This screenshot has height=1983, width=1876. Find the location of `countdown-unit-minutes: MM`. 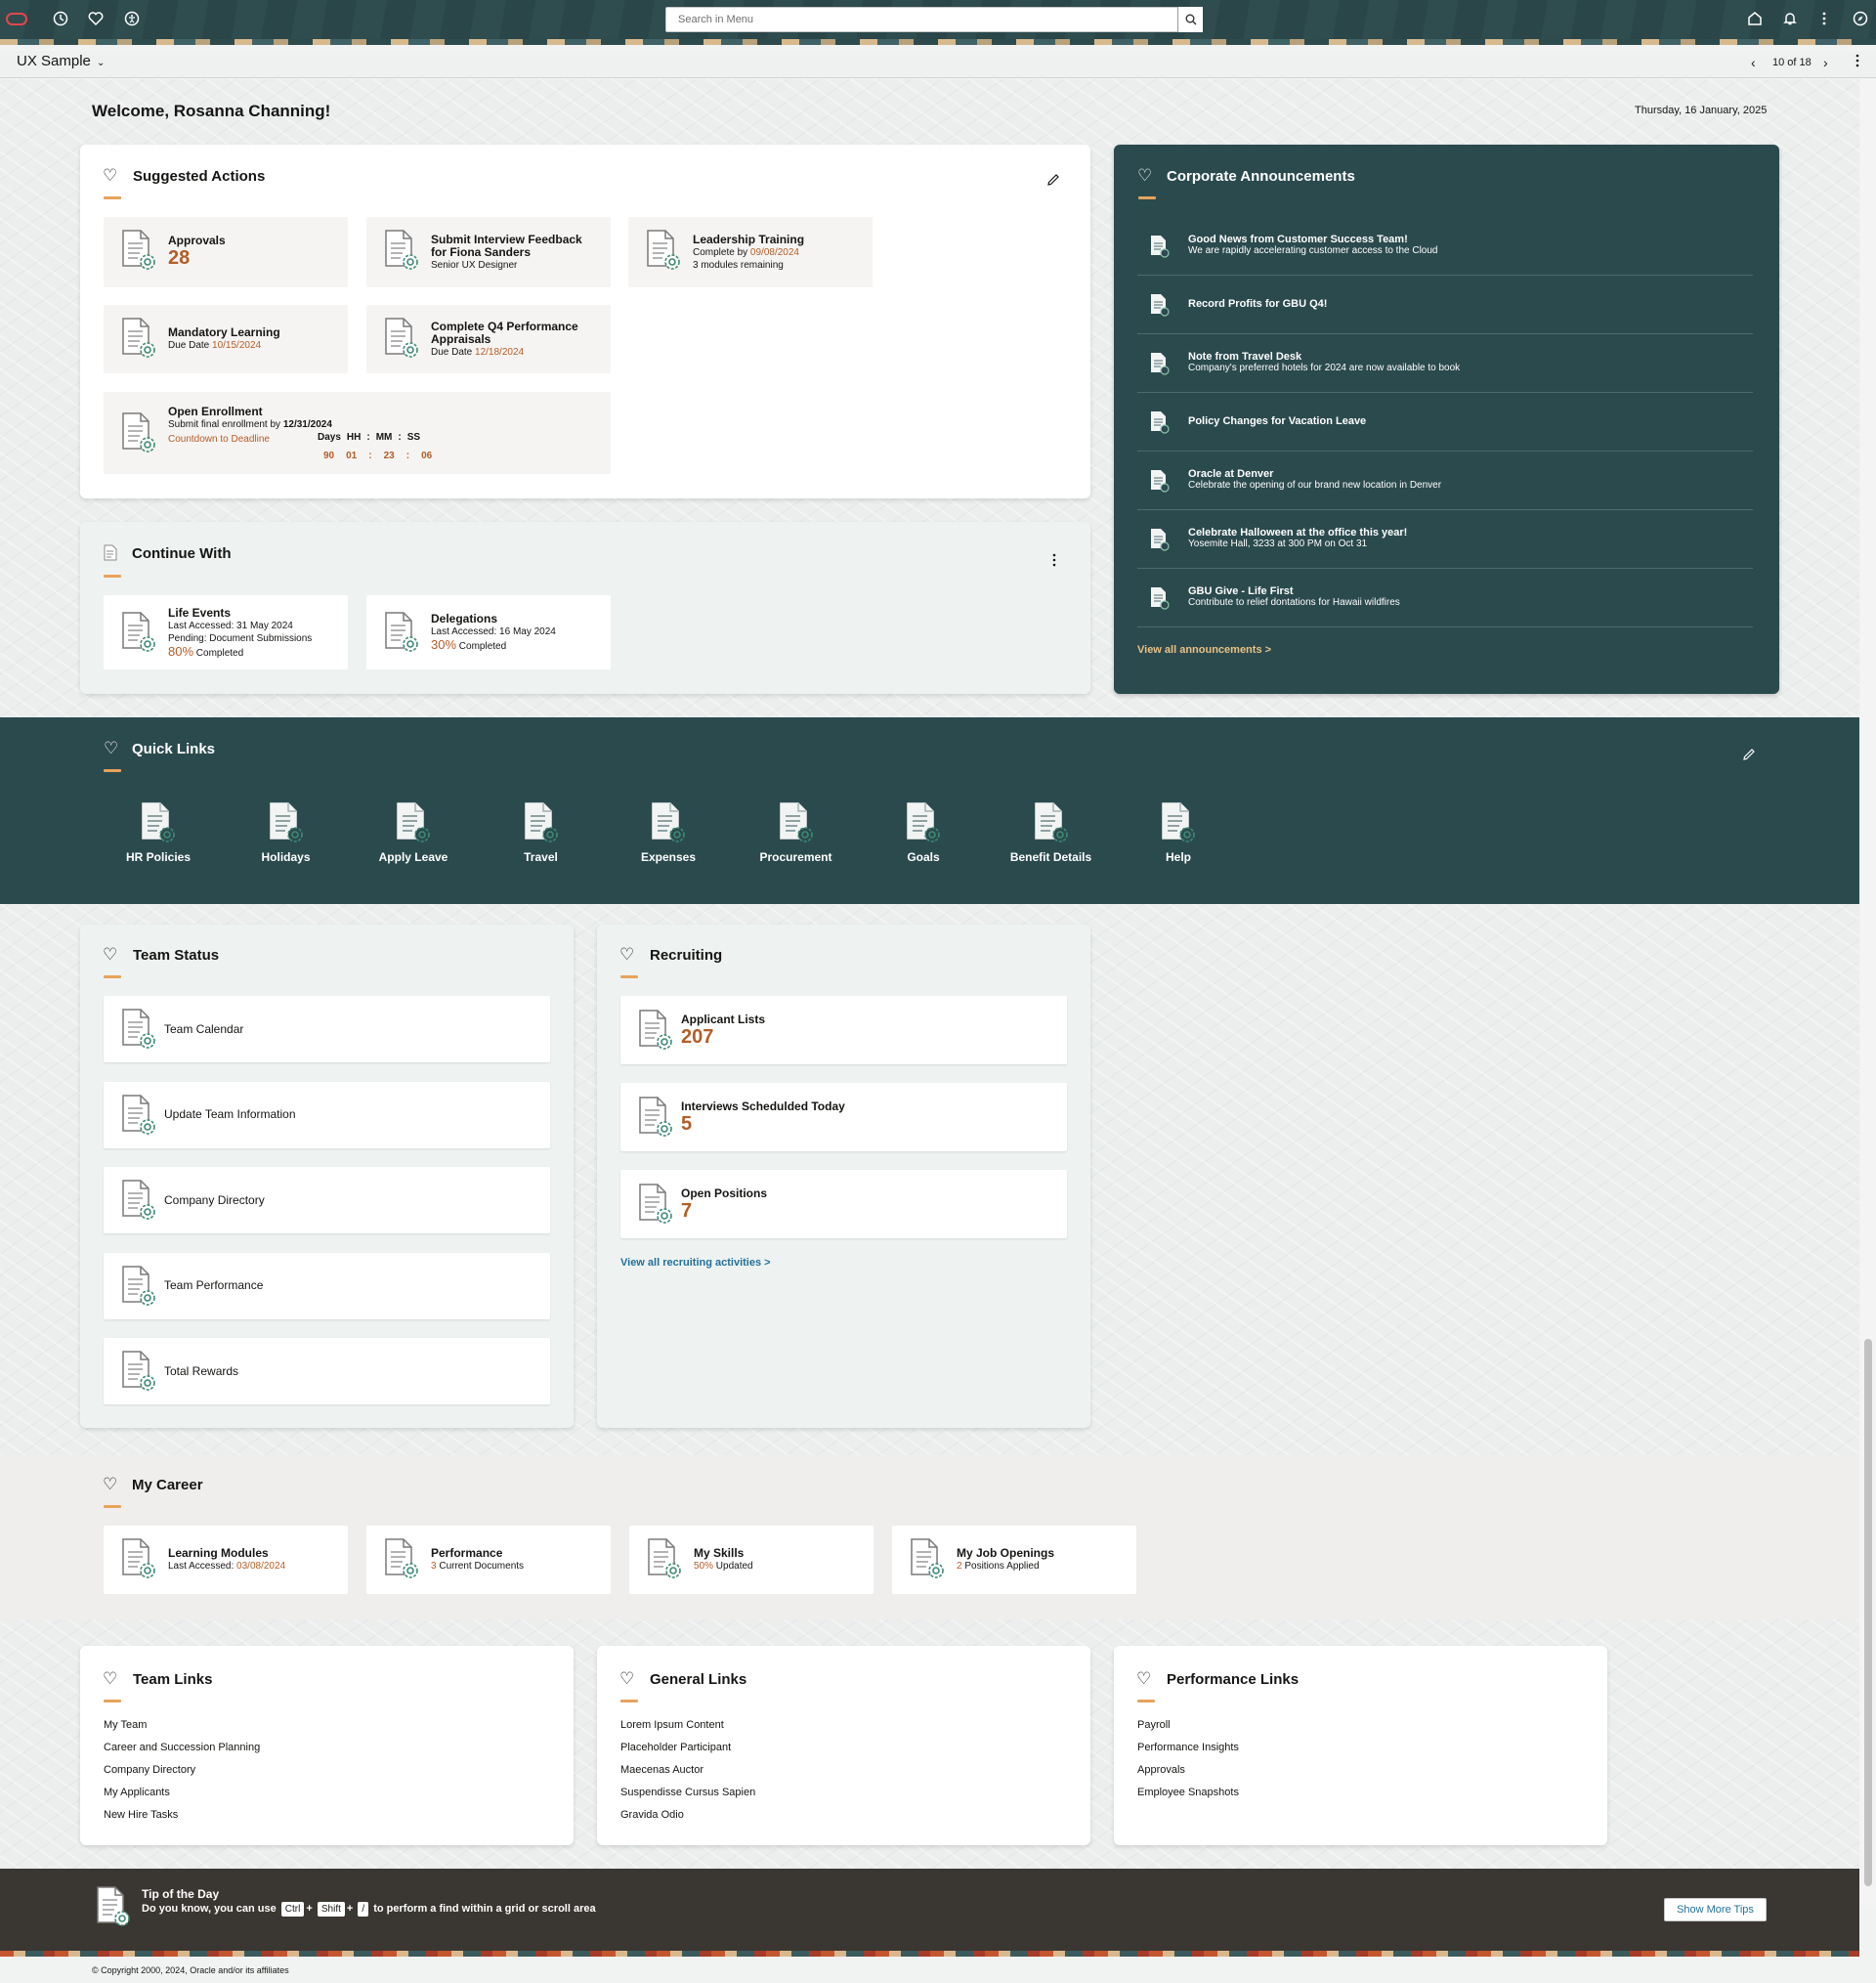

countdown-unit-minutes: MM is located at coordinates (384, 437).